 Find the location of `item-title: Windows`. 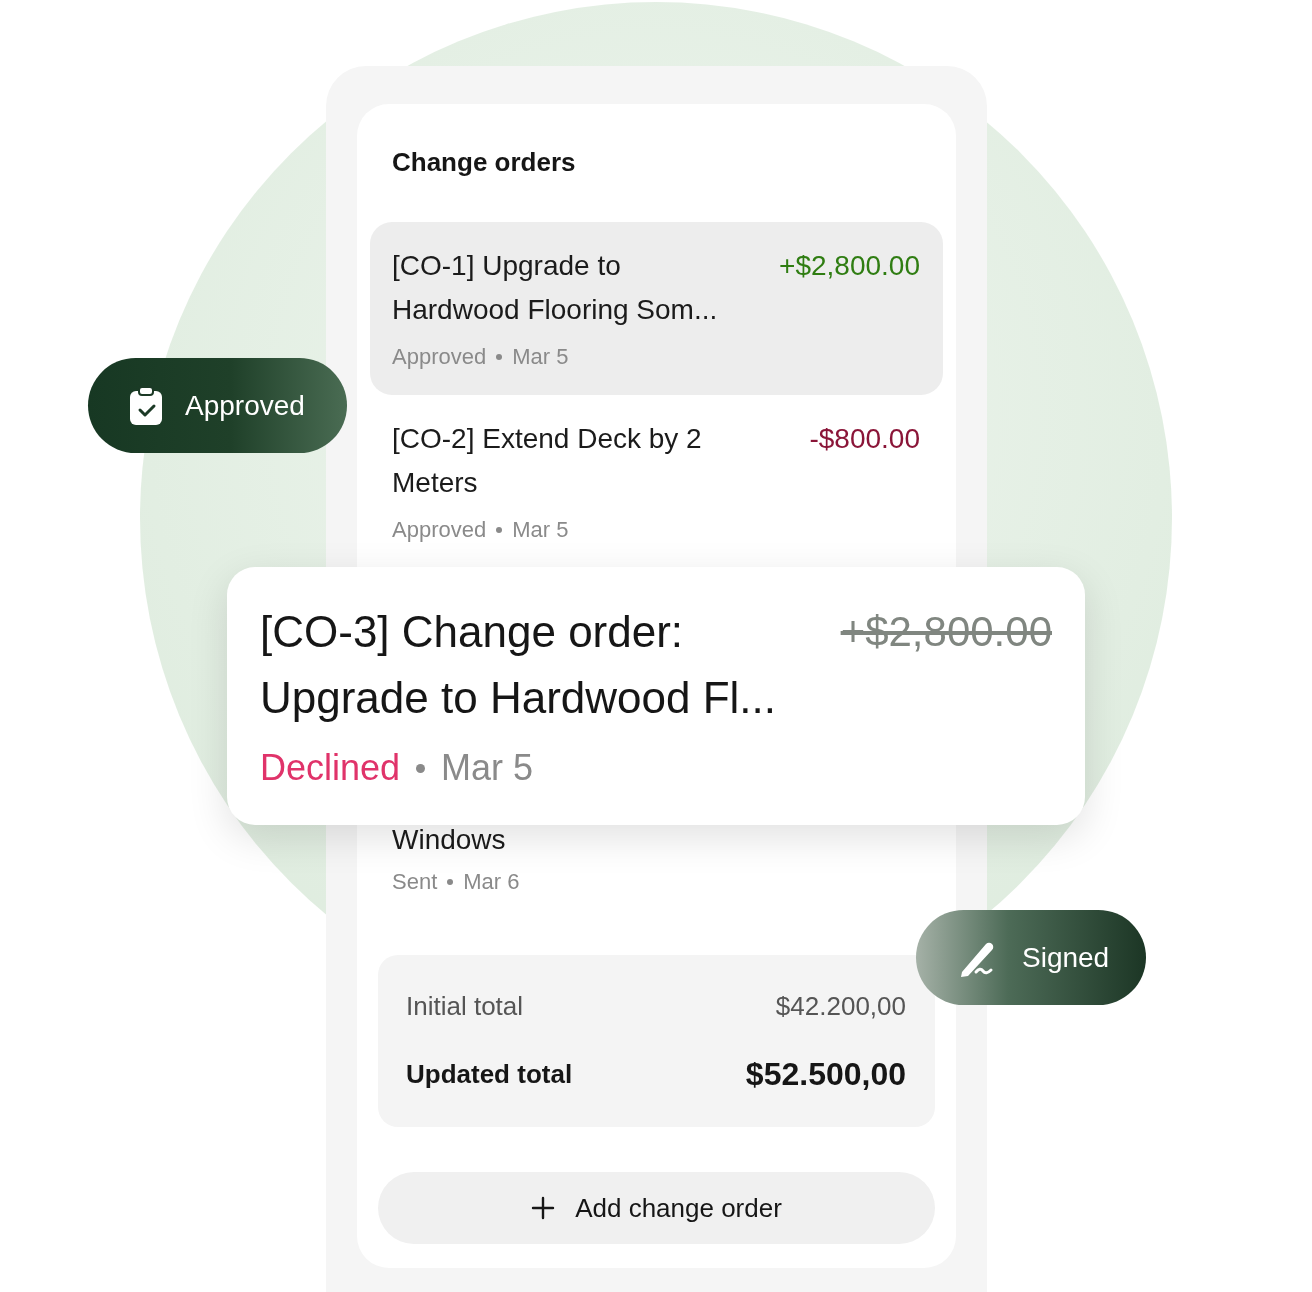

item-title: Windows is located at coordinates (449, 840).